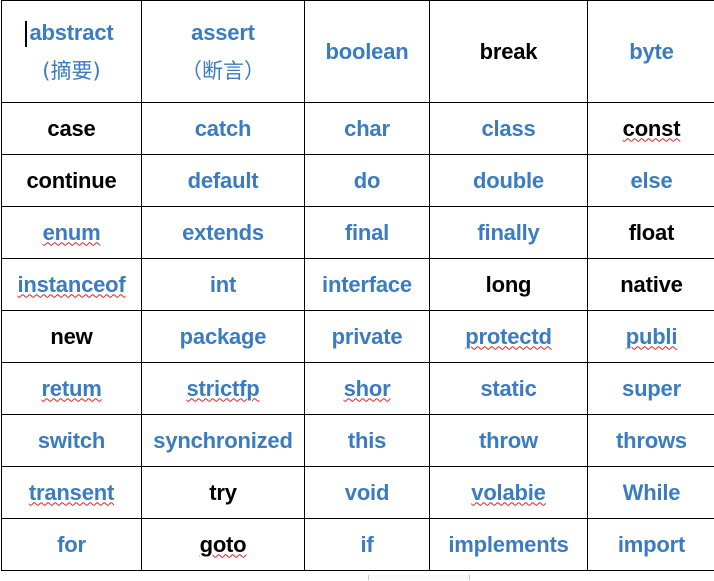 This screenshot has height=581, width=714. Describe the element at coordinates (71, 388) in the screenshot. I see `keyword-cell: retum` at that location.